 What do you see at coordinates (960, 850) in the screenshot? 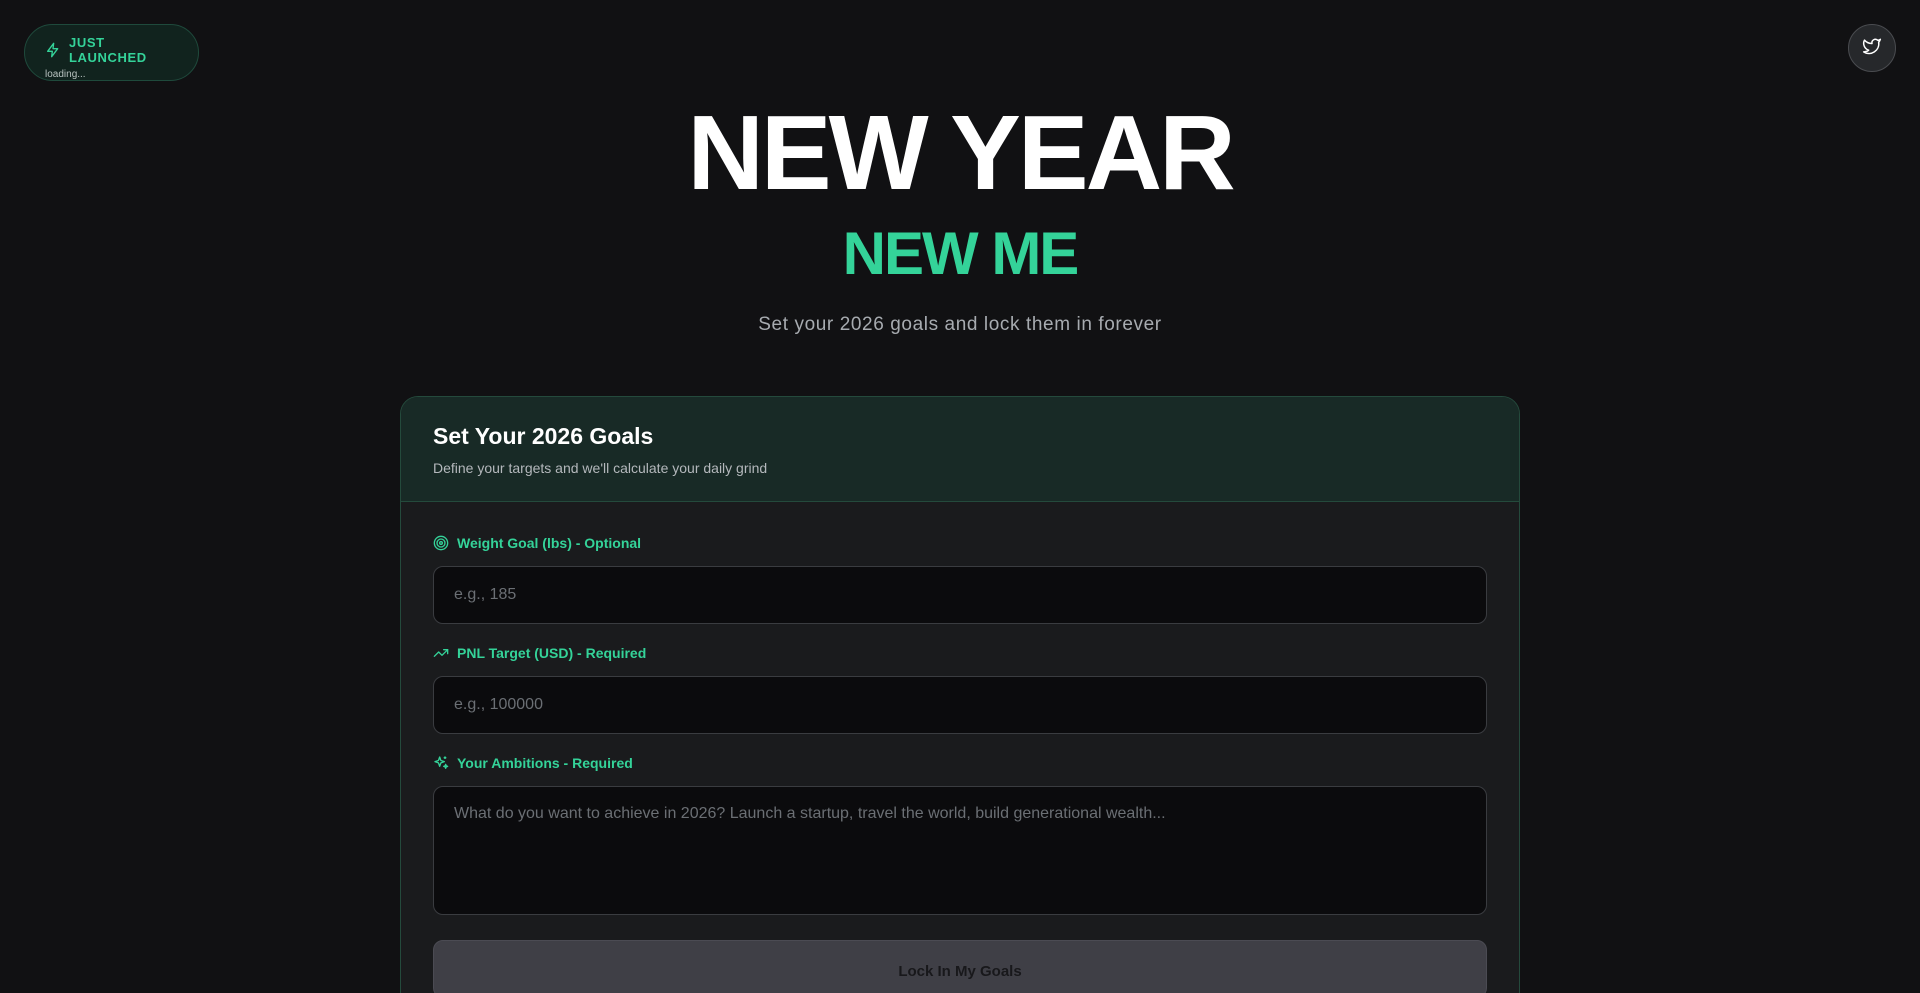
I see `ambitions-textarea` at bounding box center [960, 850].